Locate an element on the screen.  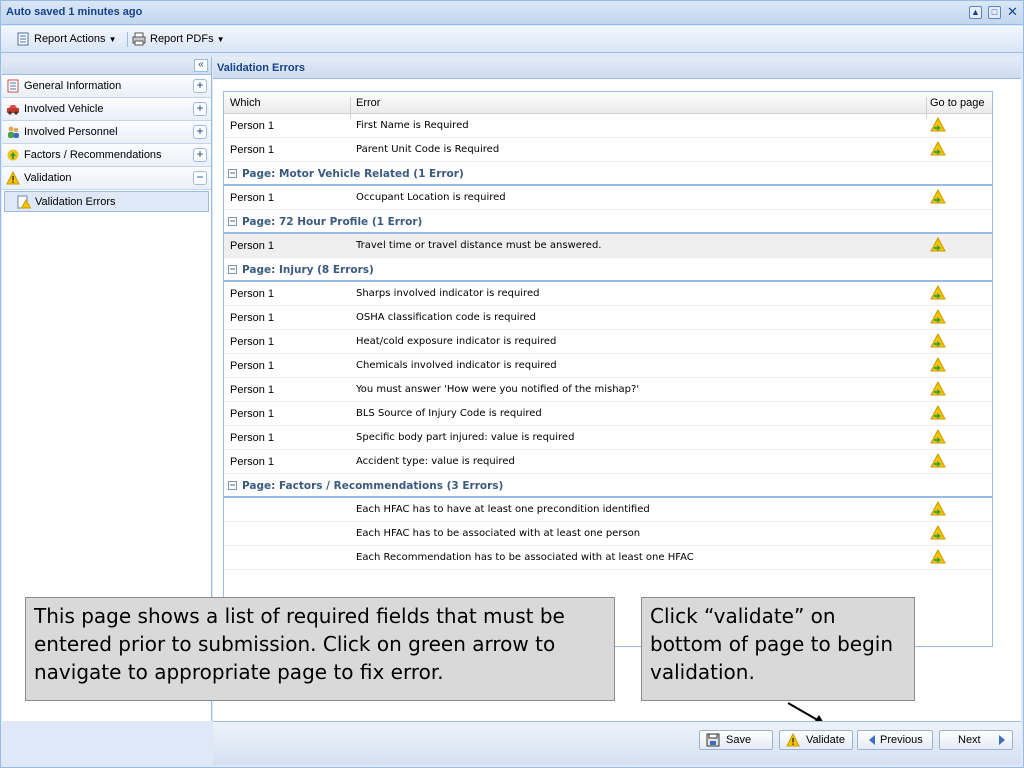
sidebar-subitem-validation-errors: Validation Errors is located at coordinates (106, 201).